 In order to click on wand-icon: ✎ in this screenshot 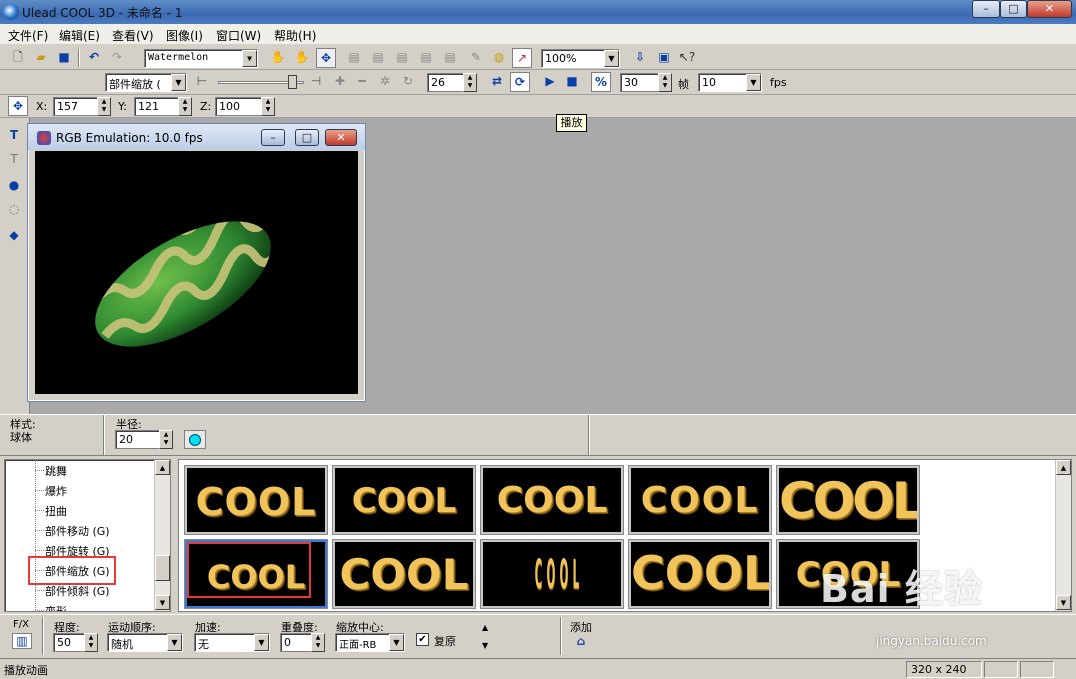, I will do `click(476, 58)`.